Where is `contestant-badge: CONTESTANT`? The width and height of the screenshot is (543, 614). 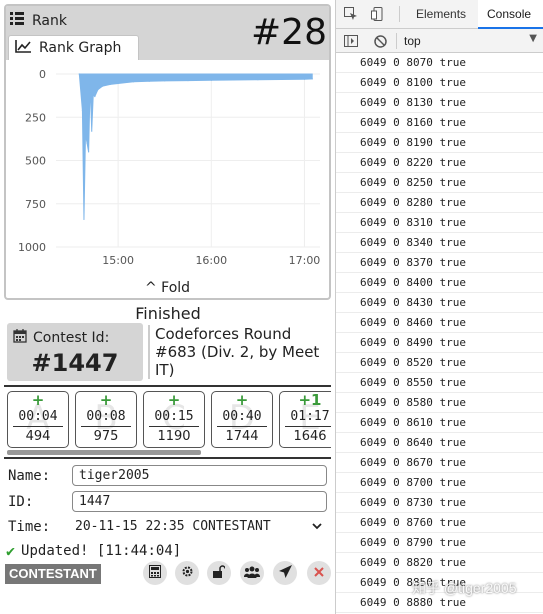
contestant-badge: CONTESTANT is located at coordinates (53, 574).